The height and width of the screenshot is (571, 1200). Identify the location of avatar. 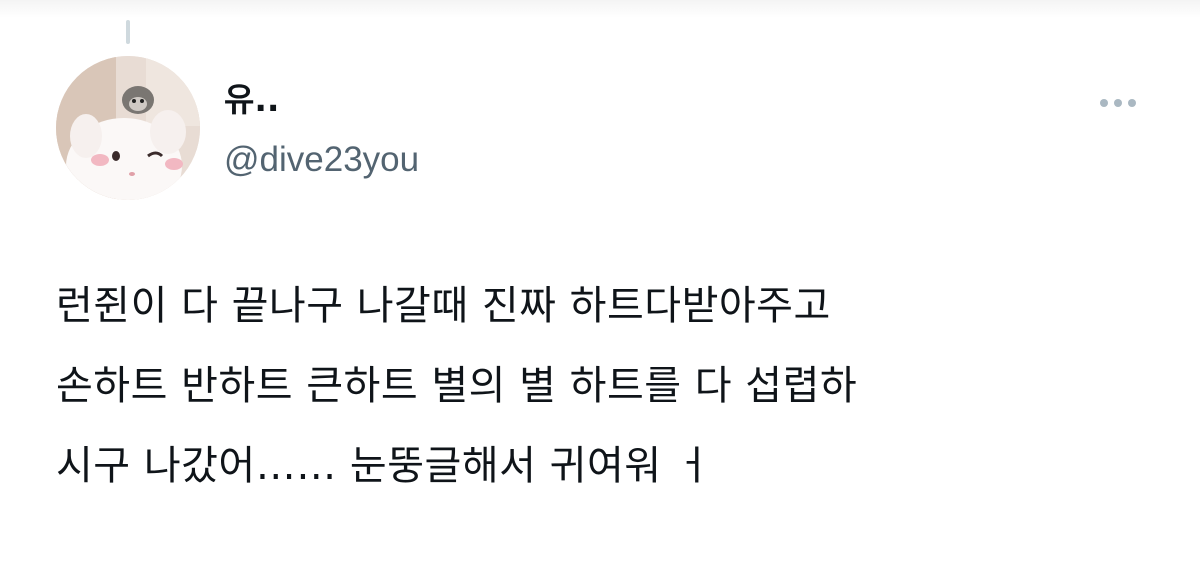
(128, 128).